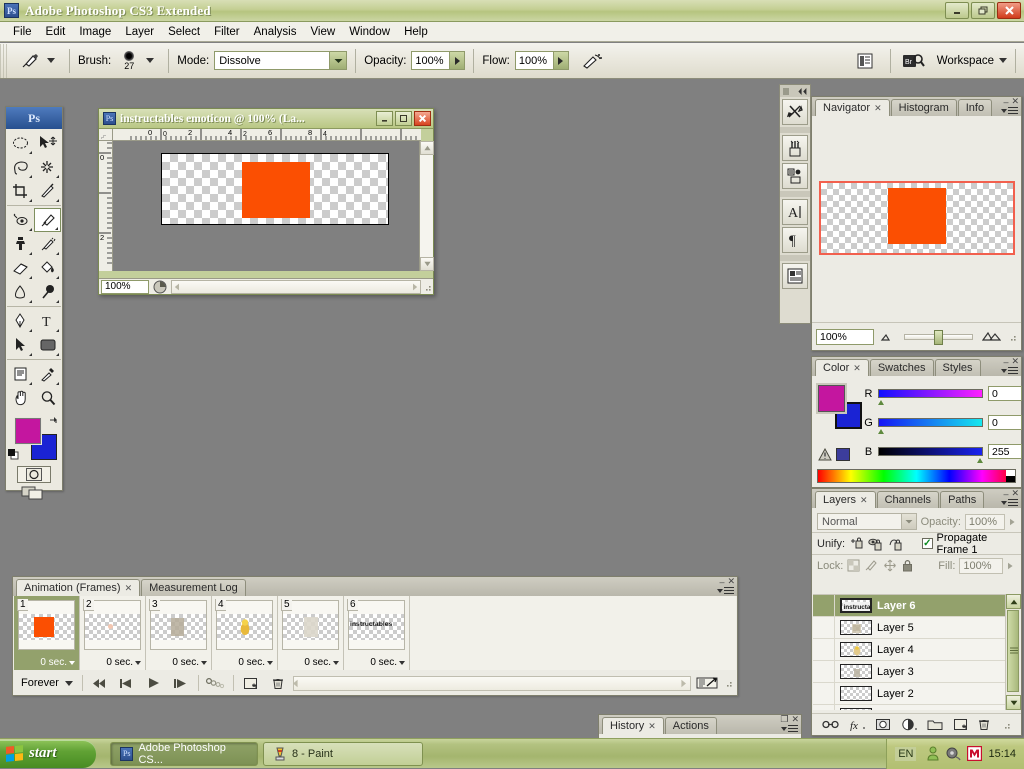 This screenshot has height=769, width=1024. I want to click on delete-frame-icon, so click(278, 683).